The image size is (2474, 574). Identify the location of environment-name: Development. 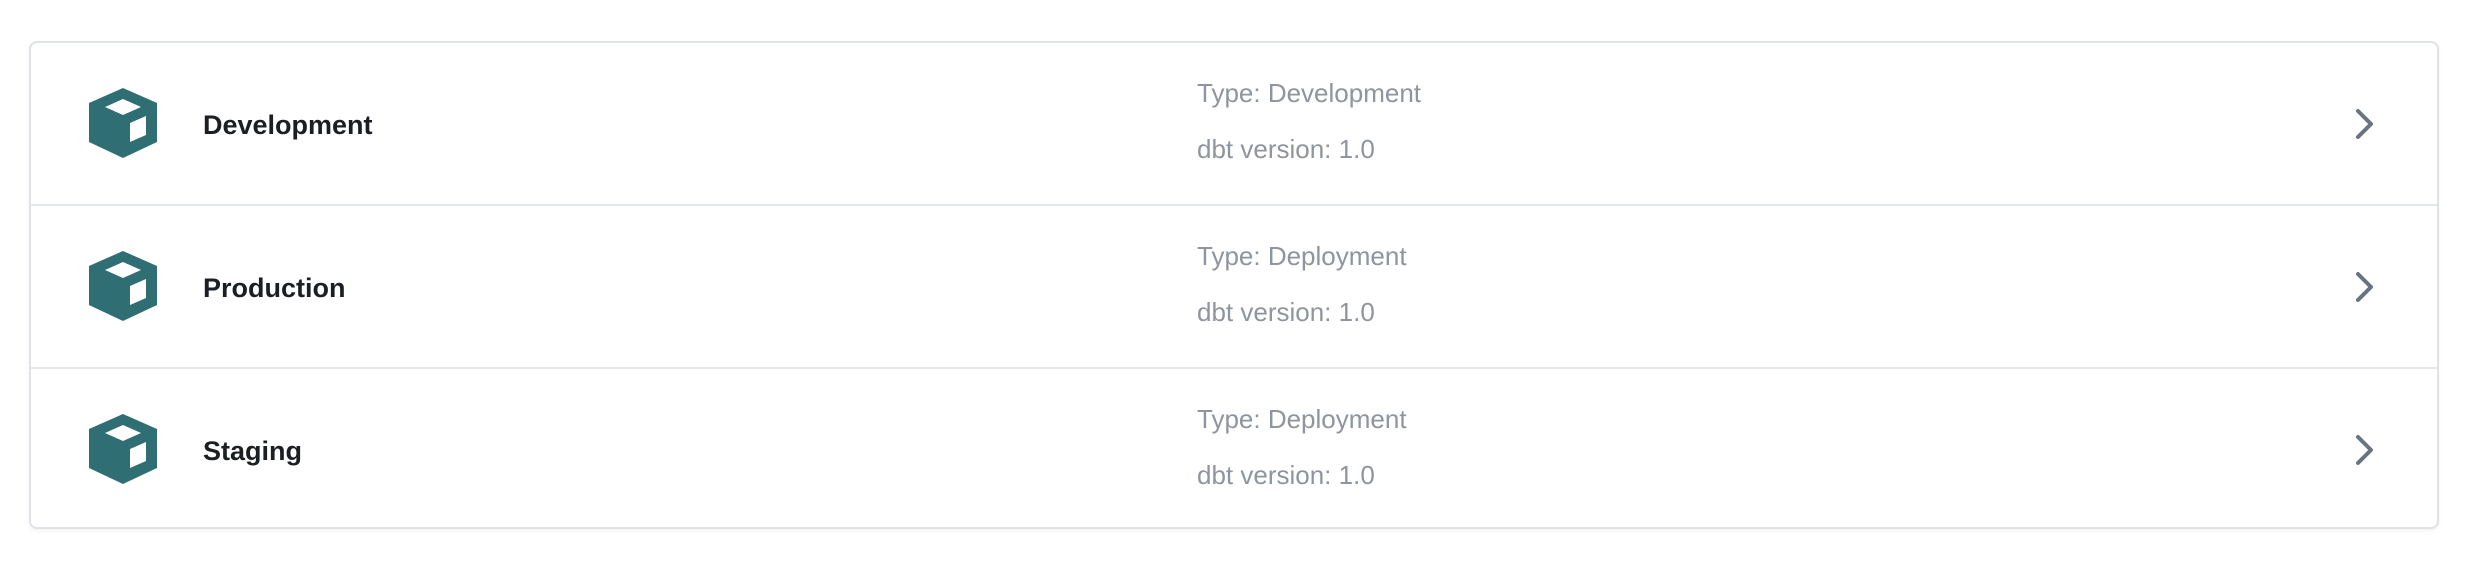
(288, 125).